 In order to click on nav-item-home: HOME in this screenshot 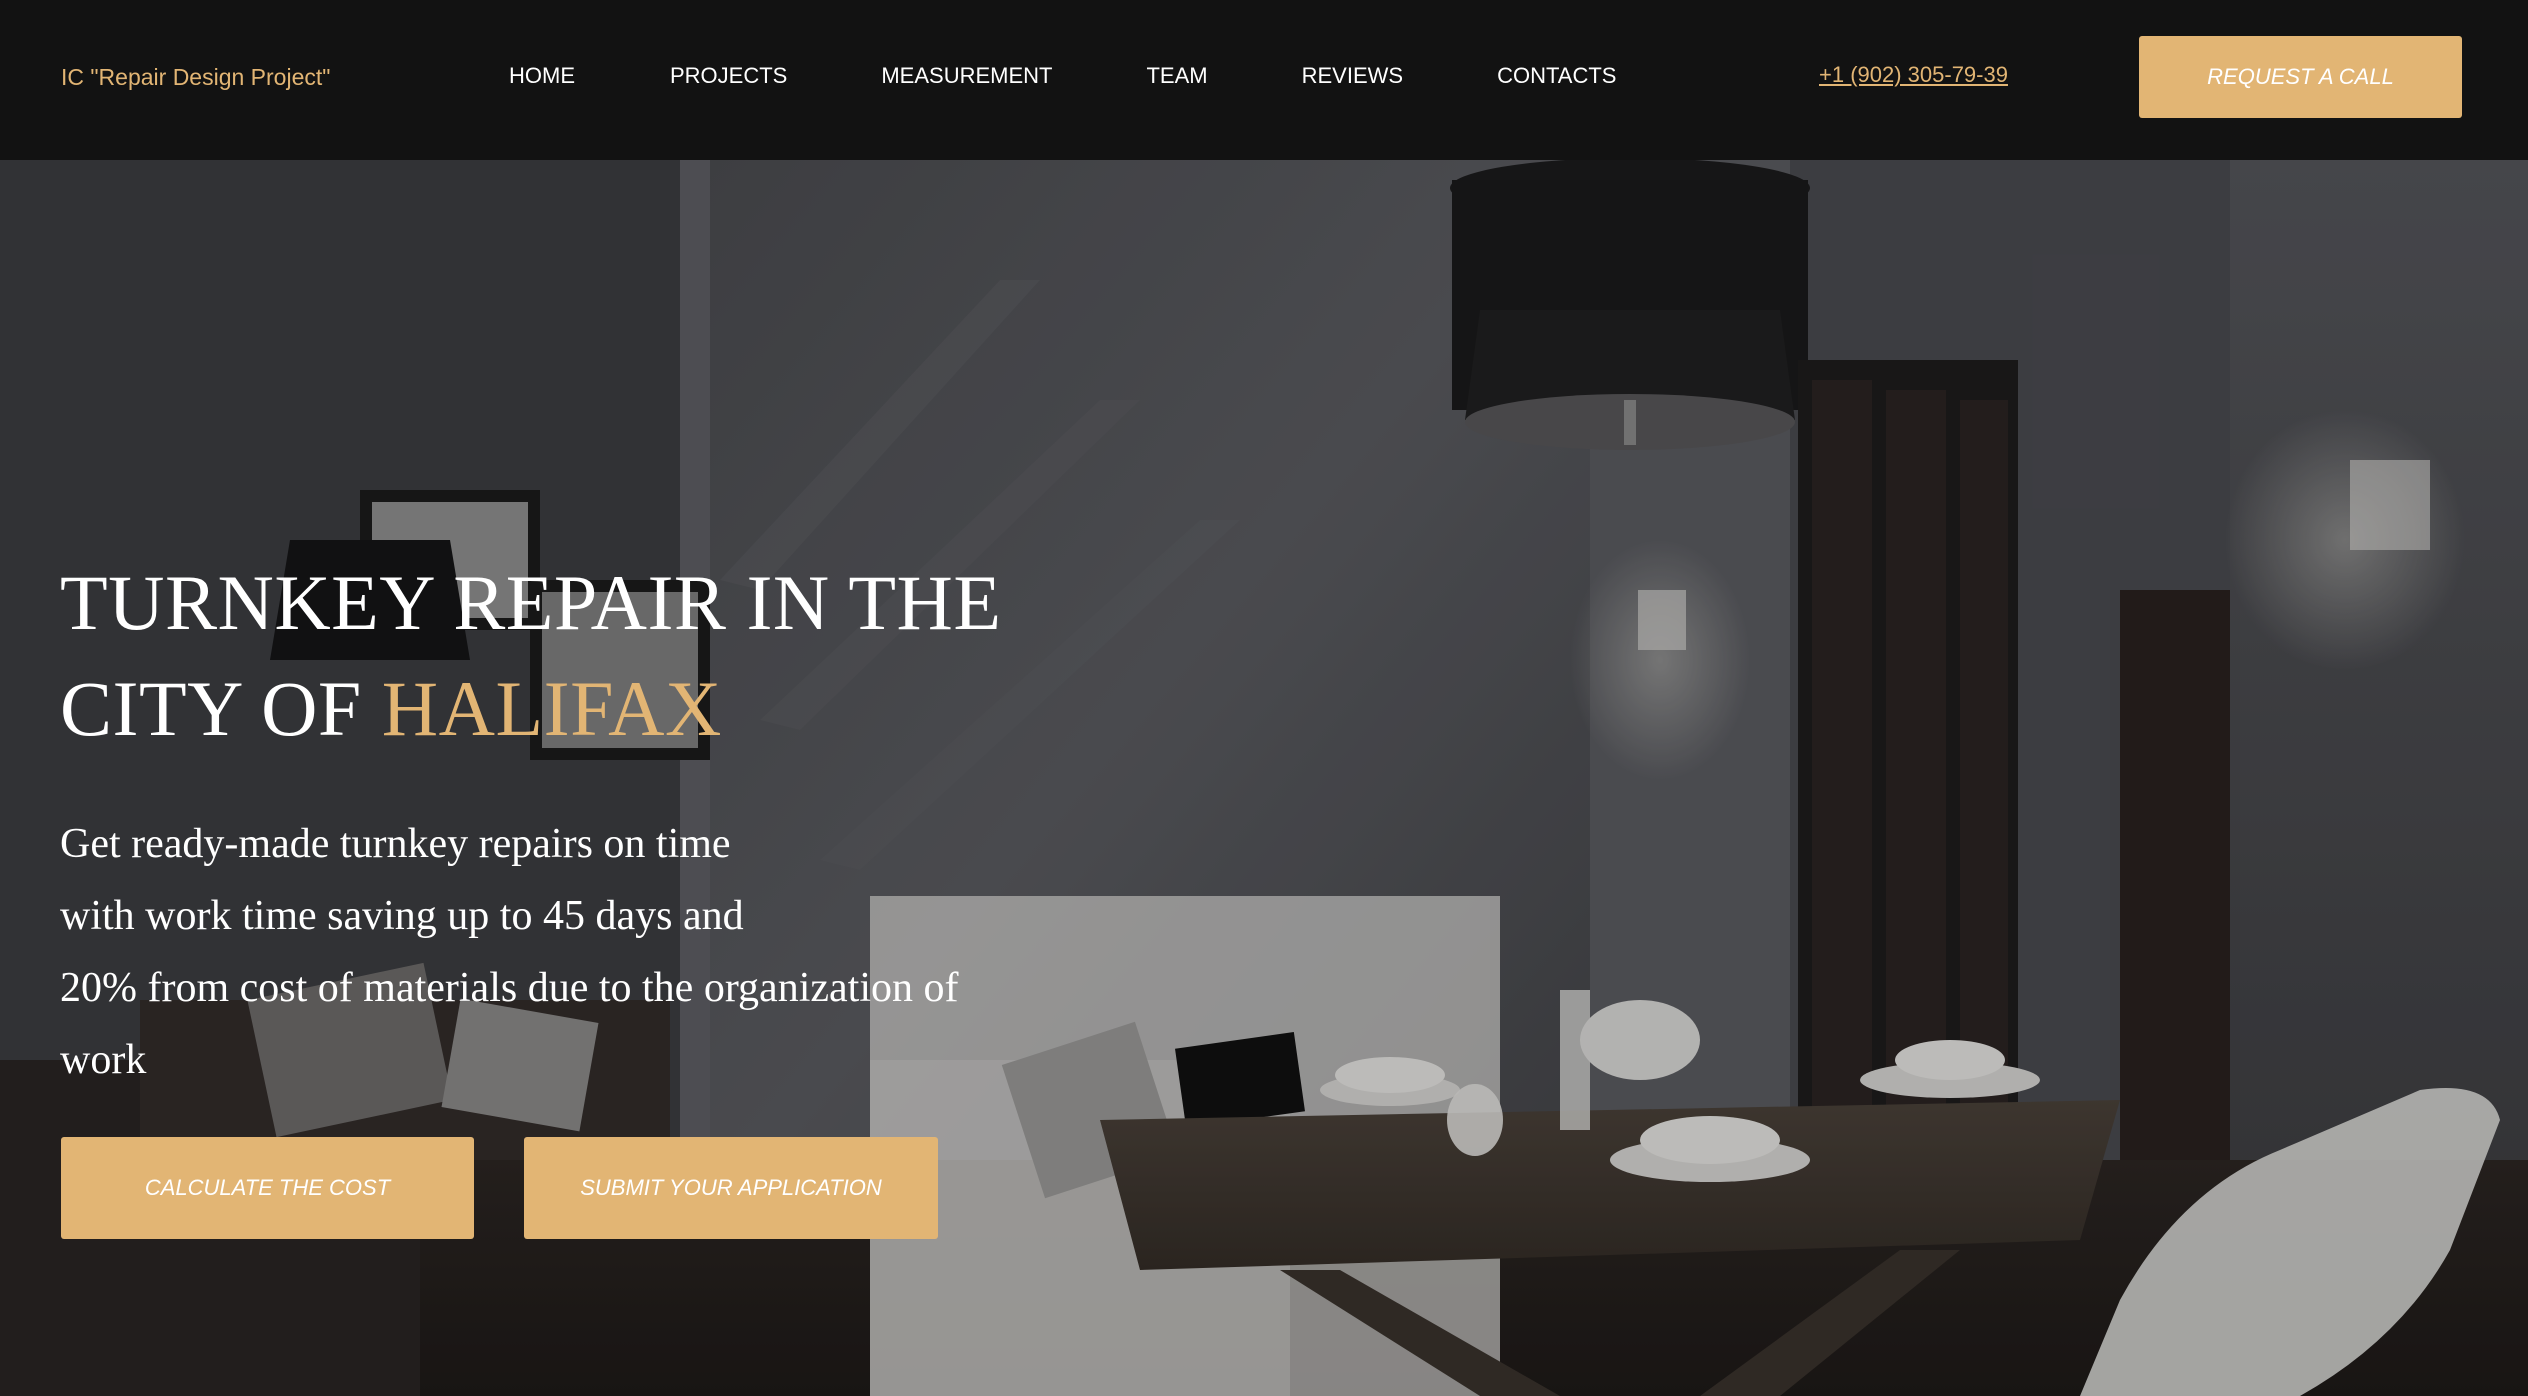, I will do `click(542, 76)`.